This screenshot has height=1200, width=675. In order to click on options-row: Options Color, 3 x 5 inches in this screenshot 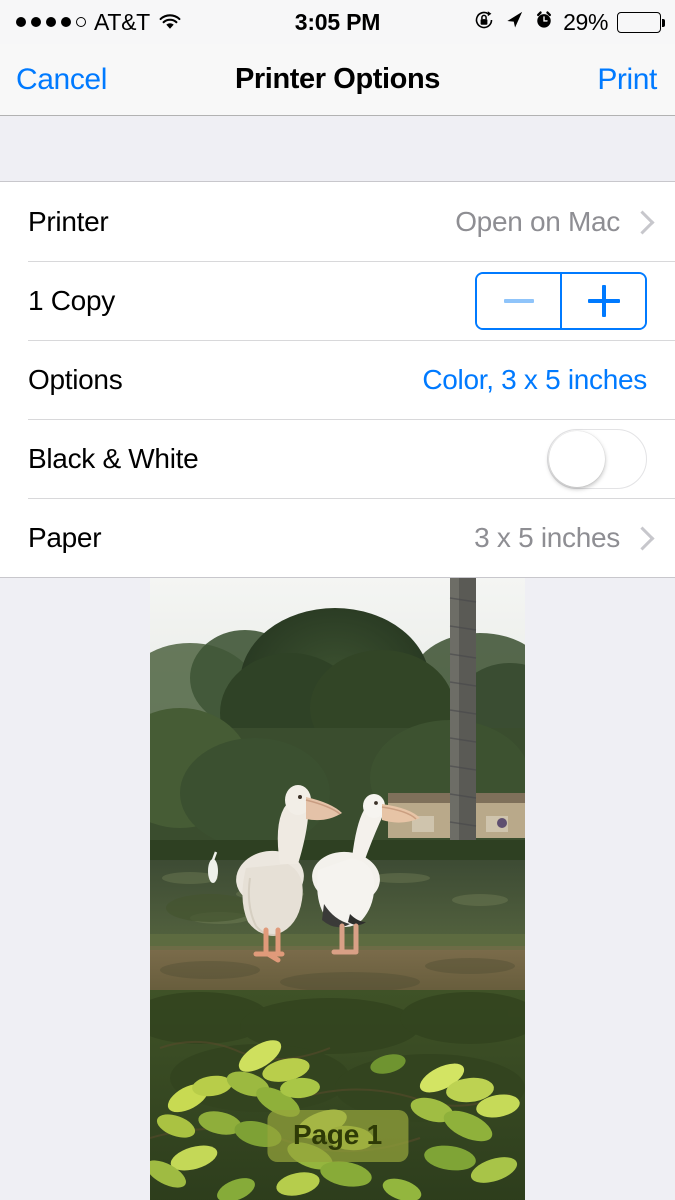, I will do `click(337, 379)`.